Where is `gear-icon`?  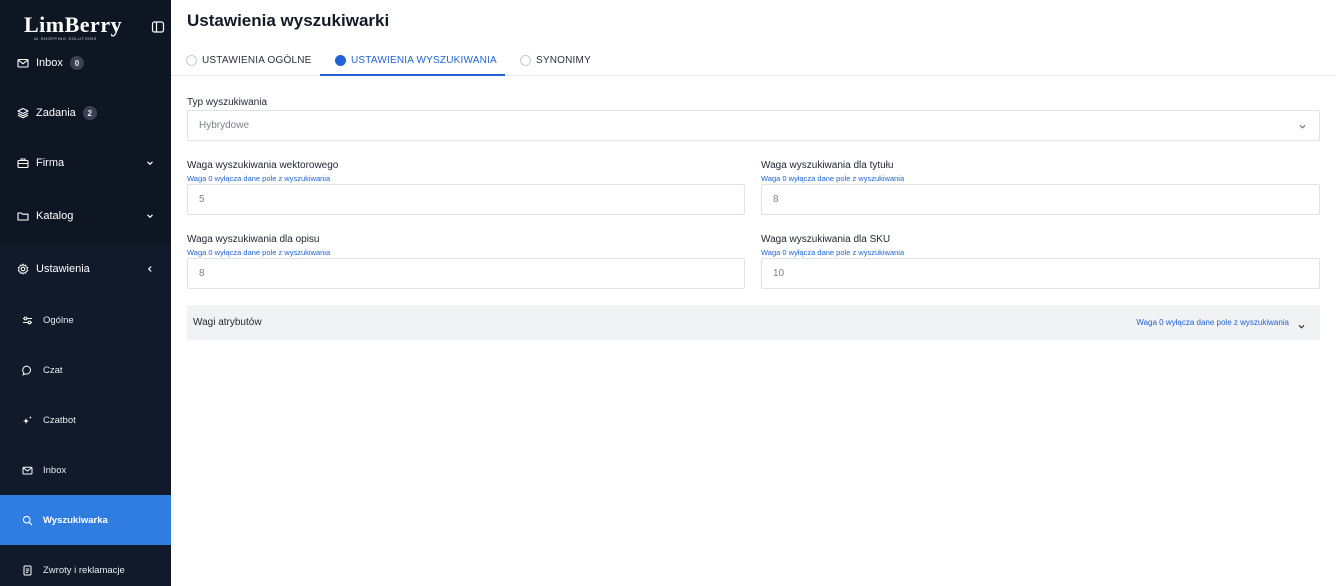 gear-icon is located at coordinates (23, 269).